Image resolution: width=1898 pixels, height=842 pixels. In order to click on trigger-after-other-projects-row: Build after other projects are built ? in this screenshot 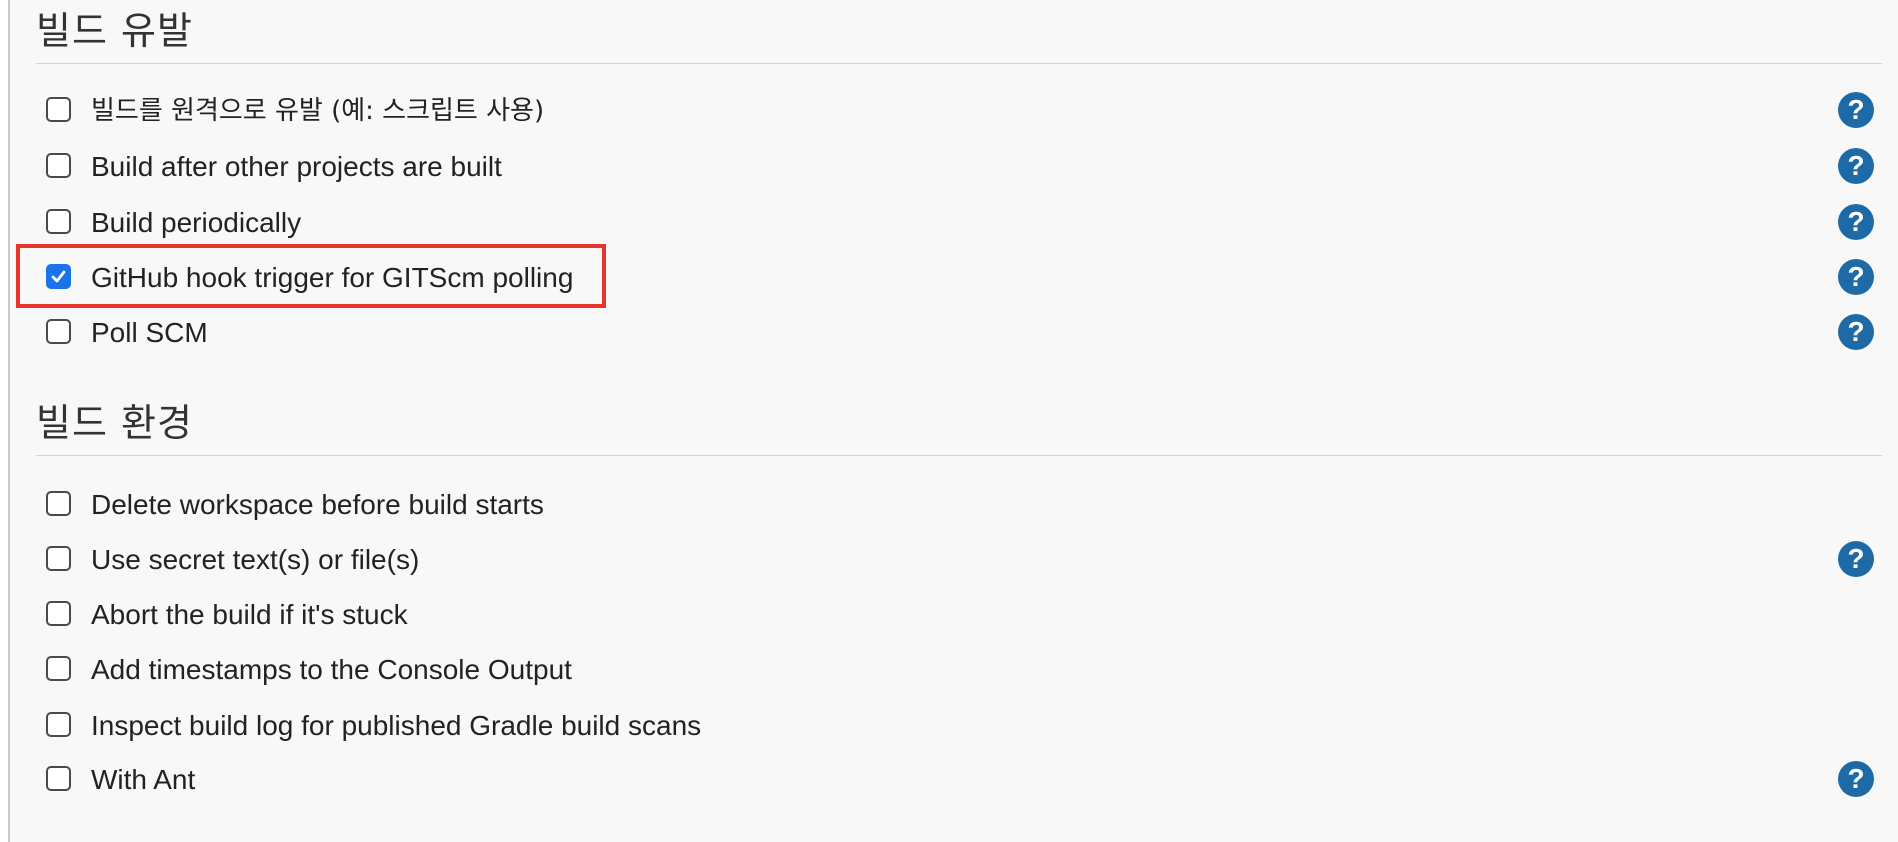, I will do `click(959, 166)`.